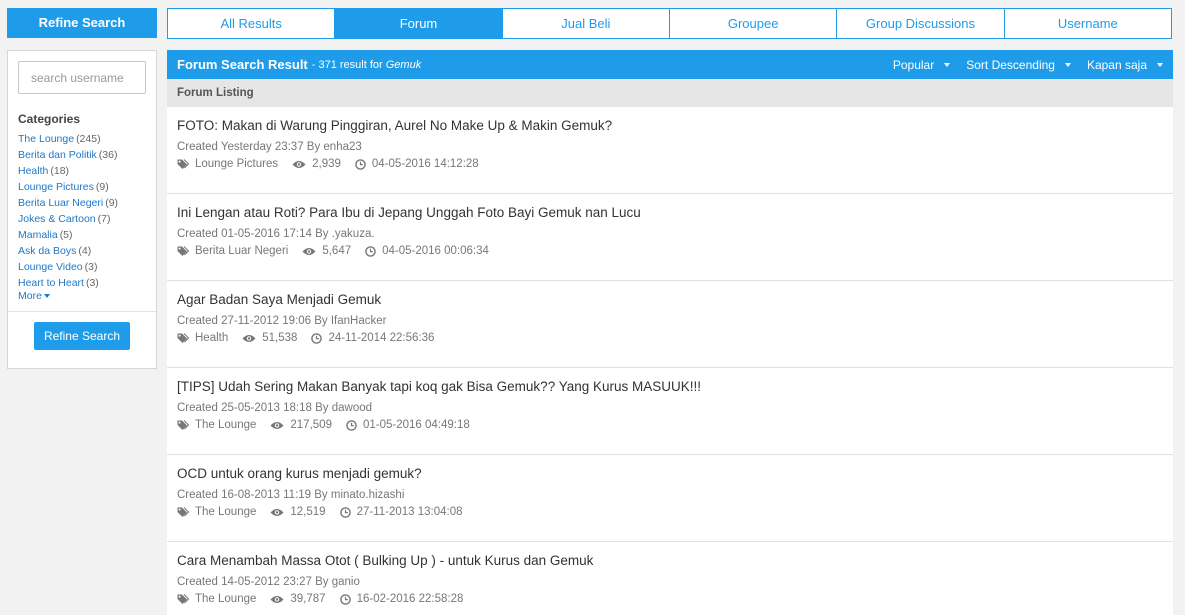 Image resolution: width=1185 pixels, height=615 pixels. What do you see at coordinates (47, 251) in the screenshot?
I see `category-name: Ask da Boys` at bounding box center [47, 251].